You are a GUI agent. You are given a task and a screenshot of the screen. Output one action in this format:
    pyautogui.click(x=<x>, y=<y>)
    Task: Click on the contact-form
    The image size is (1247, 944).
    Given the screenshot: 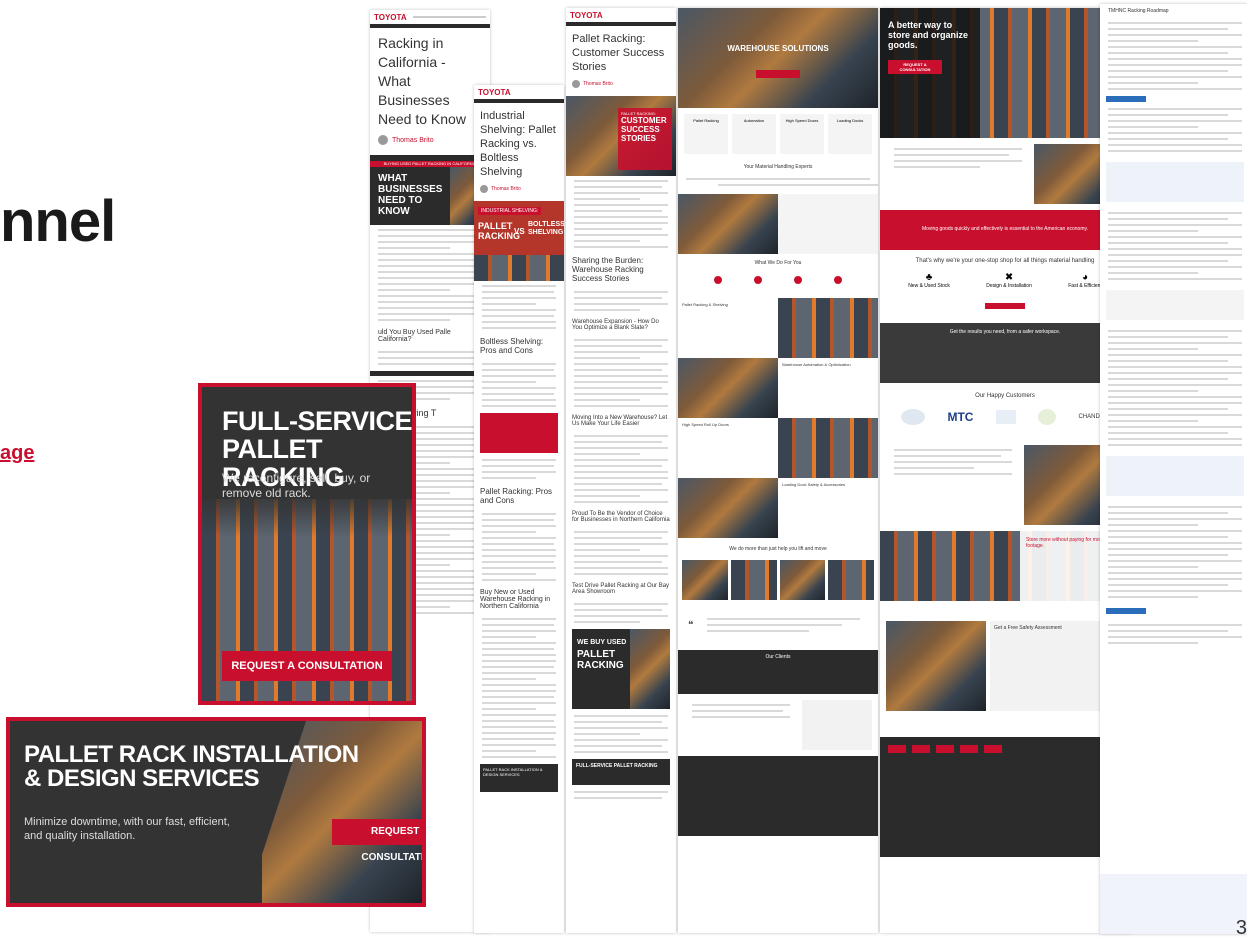 What is the action you would take?
    pyautogui.click(x=837, y=725)
    